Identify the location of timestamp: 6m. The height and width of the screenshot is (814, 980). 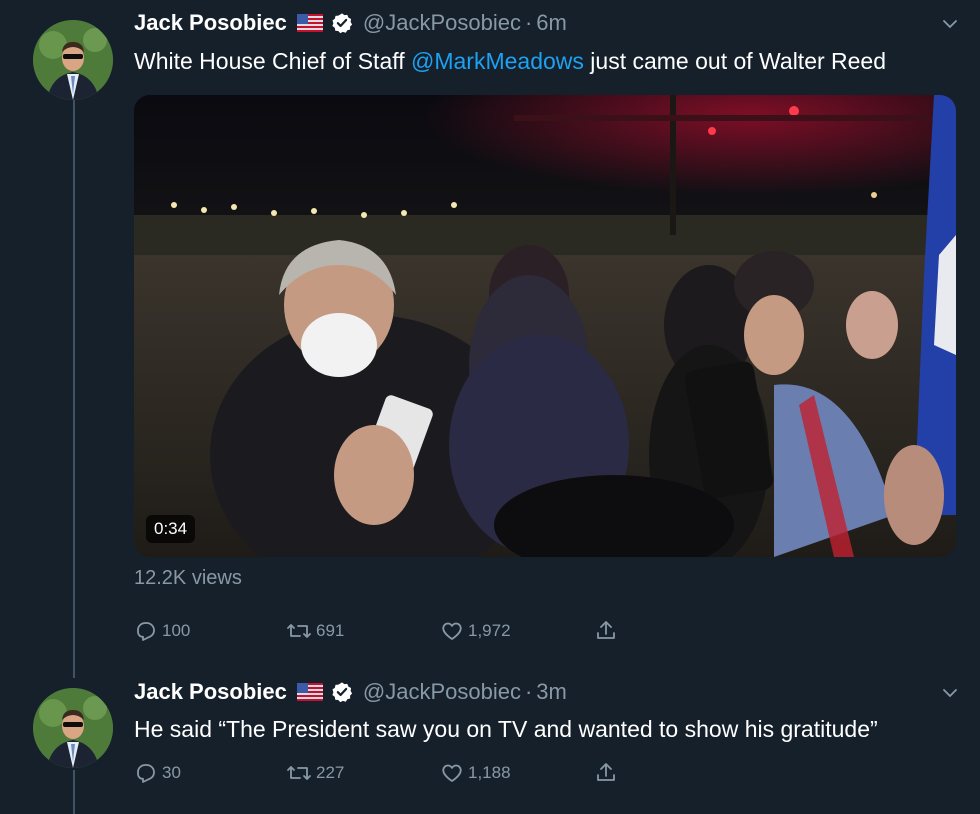
(551, 23).